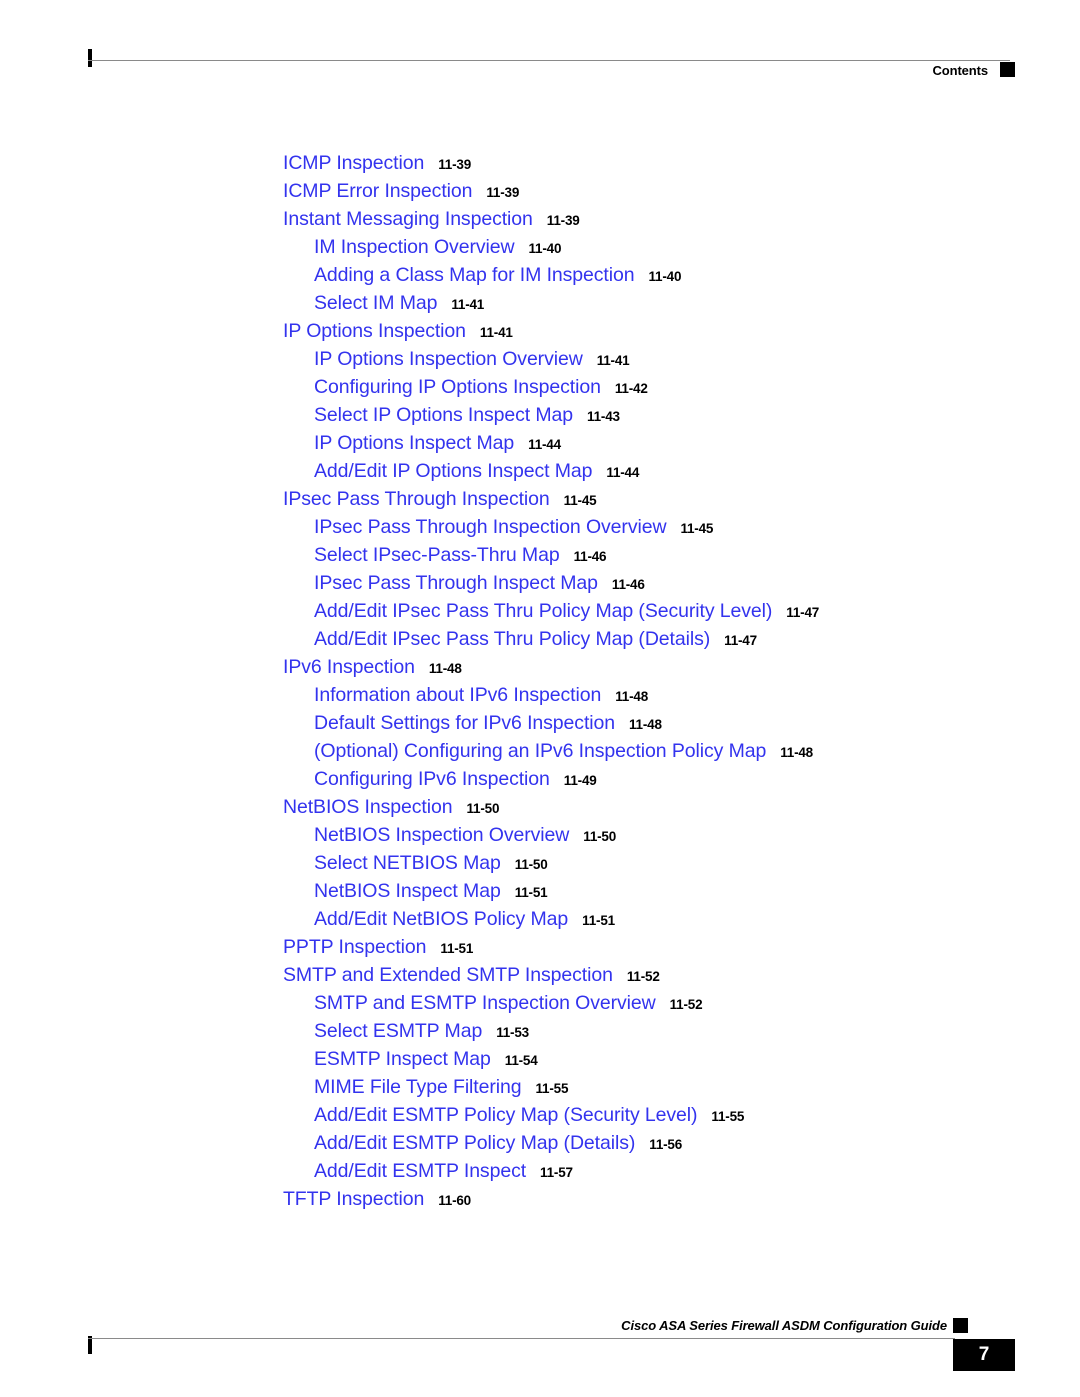  Describe the element at coordinates (540, 331) in the screenshot. I see `toc-entry: IP Options Inspection 11-41` at that location.